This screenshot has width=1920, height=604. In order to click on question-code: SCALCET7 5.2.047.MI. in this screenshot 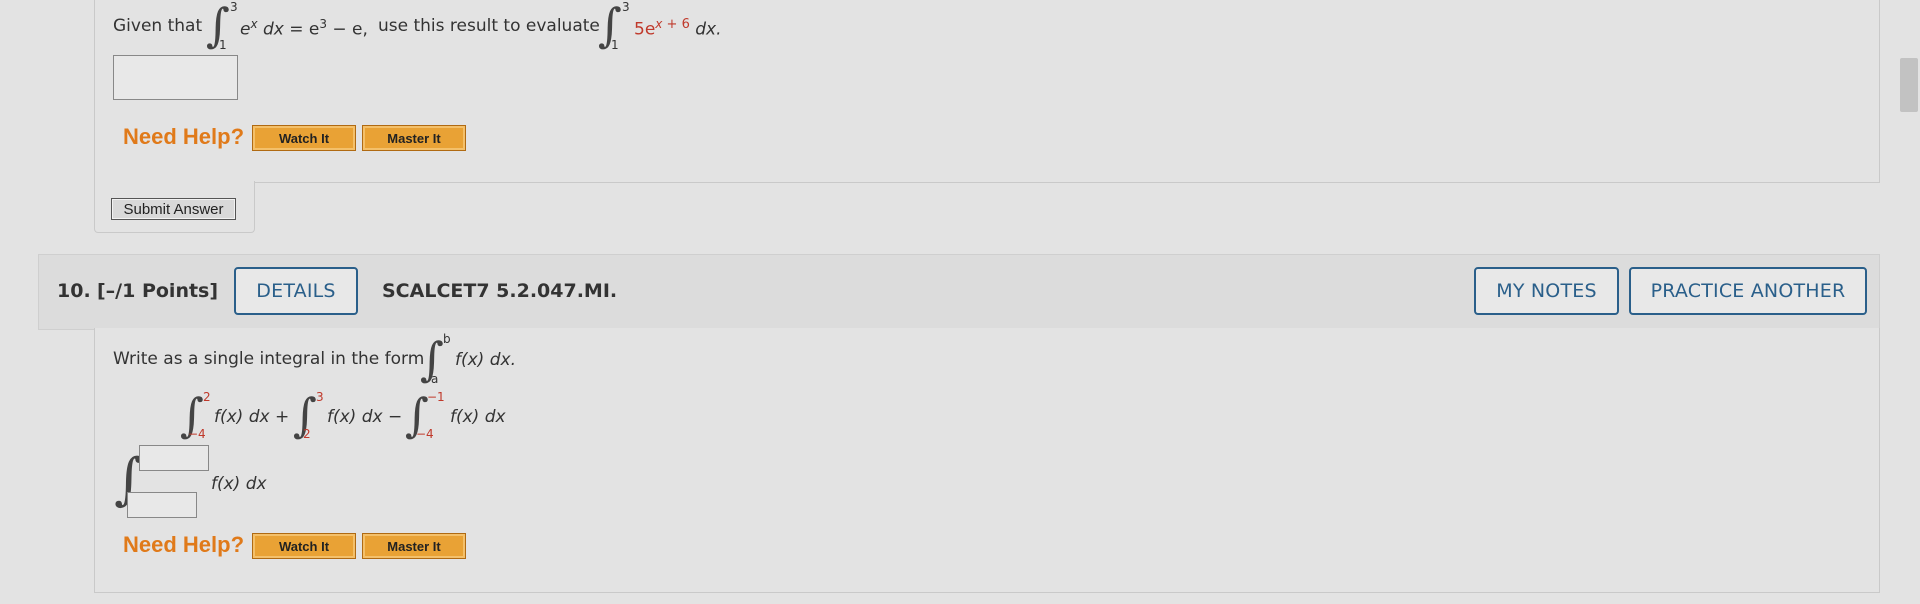, I will do `click(500, 291)`.